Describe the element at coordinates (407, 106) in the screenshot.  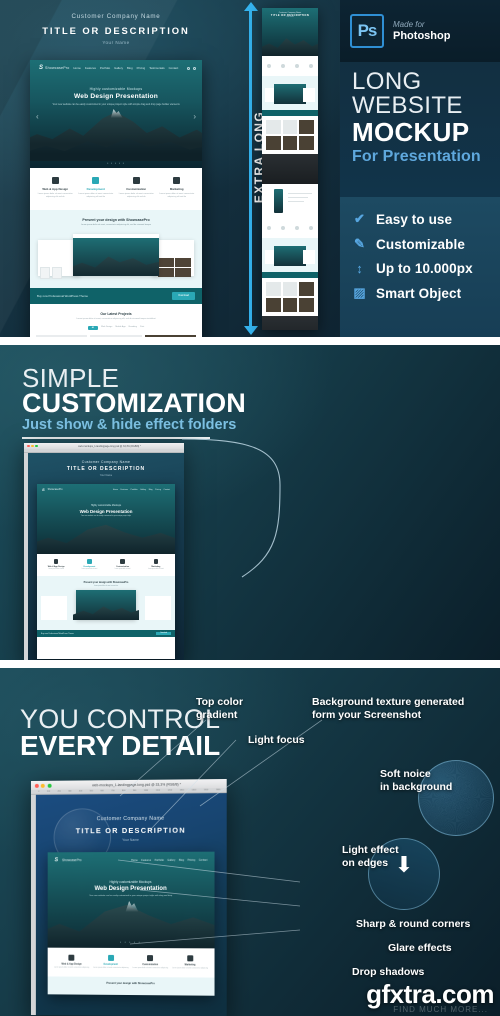
I see `title-line-2: WEBSITE` at that location.